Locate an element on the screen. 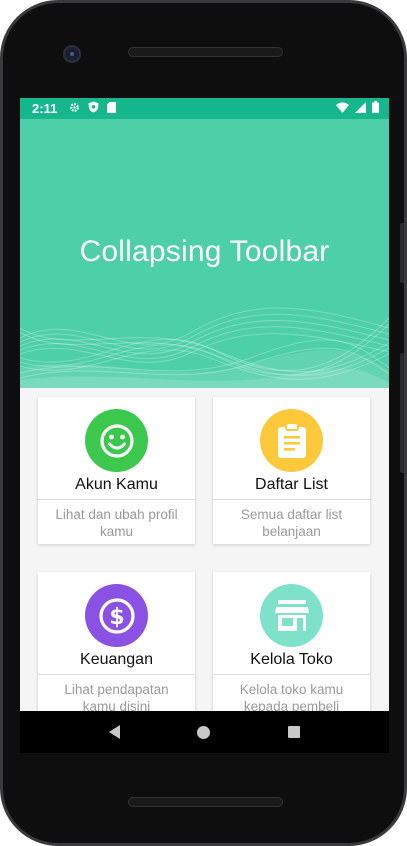 The image size is (407, 846). card-daftar-list: Daftar List Semua daftar list belanjaan is located at coordinates (291, 470).